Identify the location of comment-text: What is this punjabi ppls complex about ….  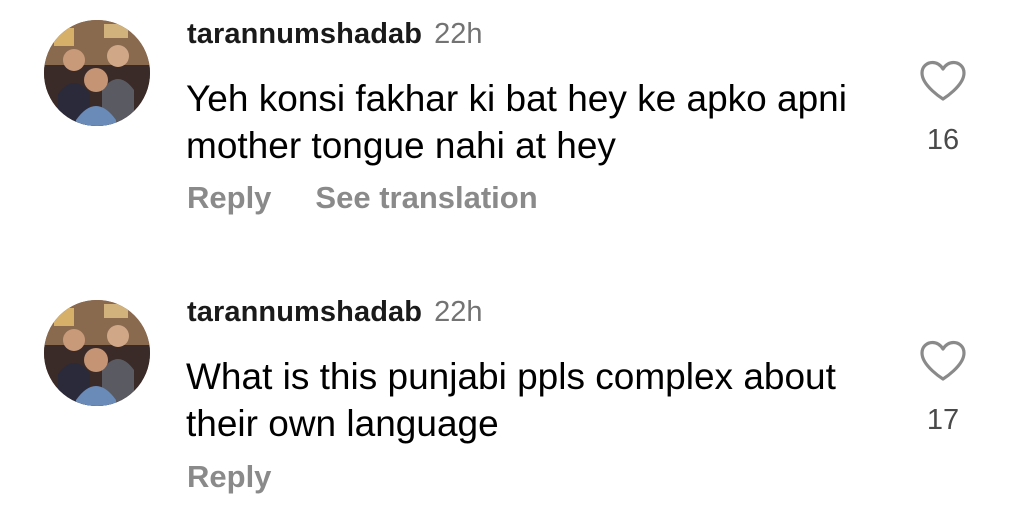
(511, 400).